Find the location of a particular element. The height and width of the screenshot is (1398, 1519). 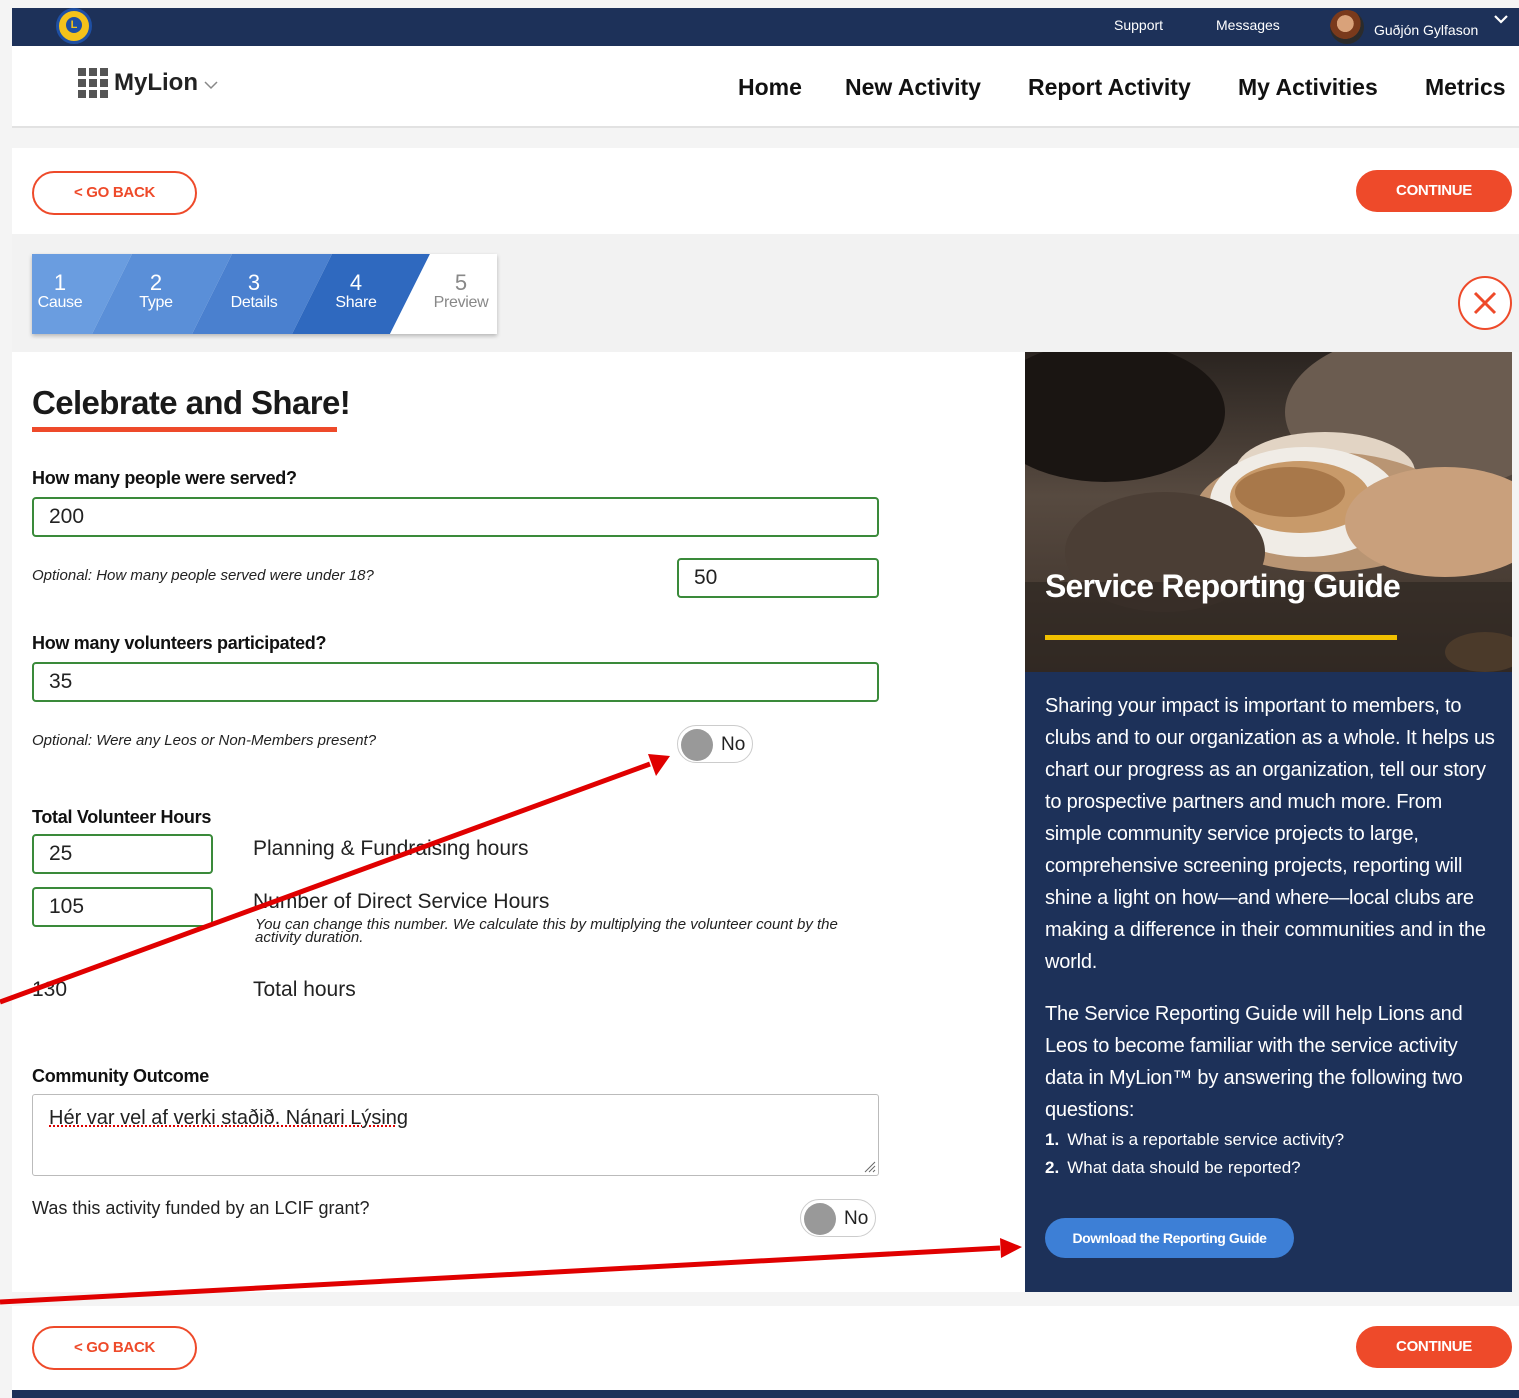

volunteers-input: 35 is located at coordinates (455, 682).